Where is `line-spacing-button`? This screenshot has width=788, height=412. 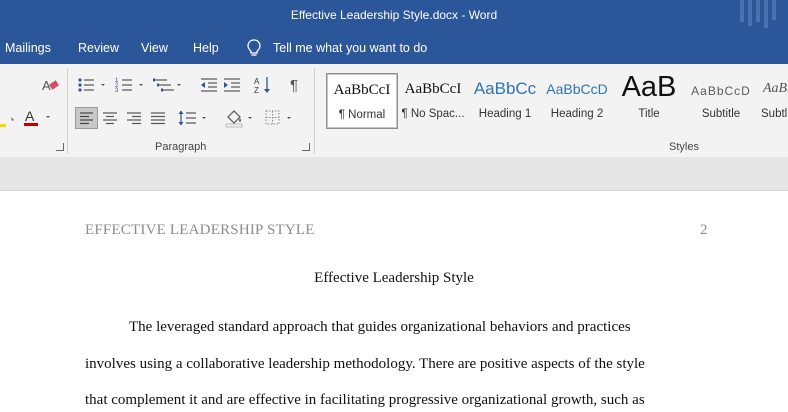 line-spacing-button is located at coordinates (194, 118).